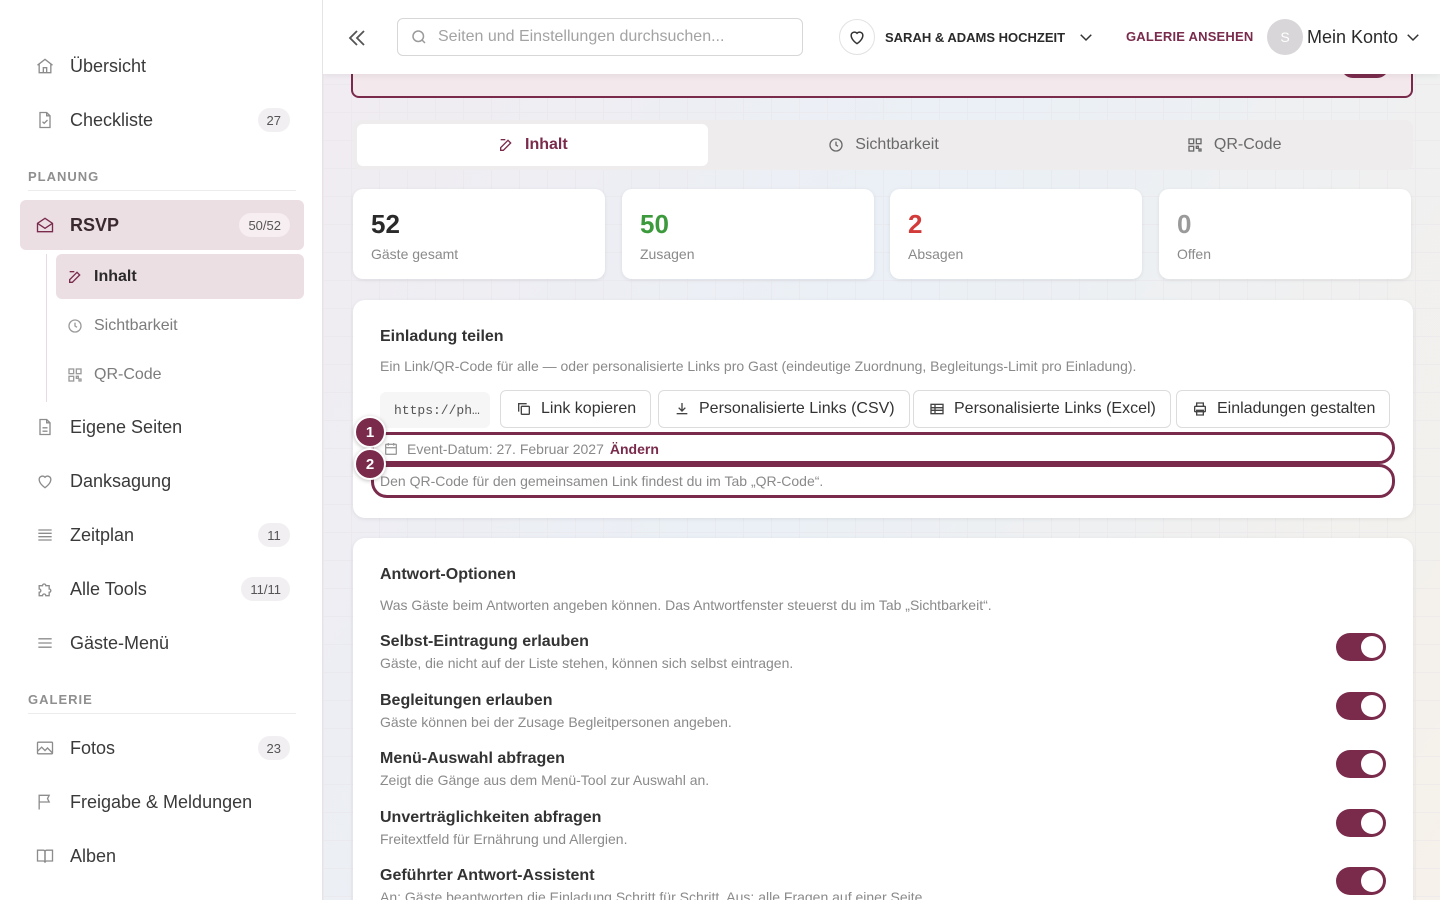  What do you see at coordinates (1285, 234) in the screenshot?
I see `stat-card-open: 0 Offen` at bounding box center [1285, 234].